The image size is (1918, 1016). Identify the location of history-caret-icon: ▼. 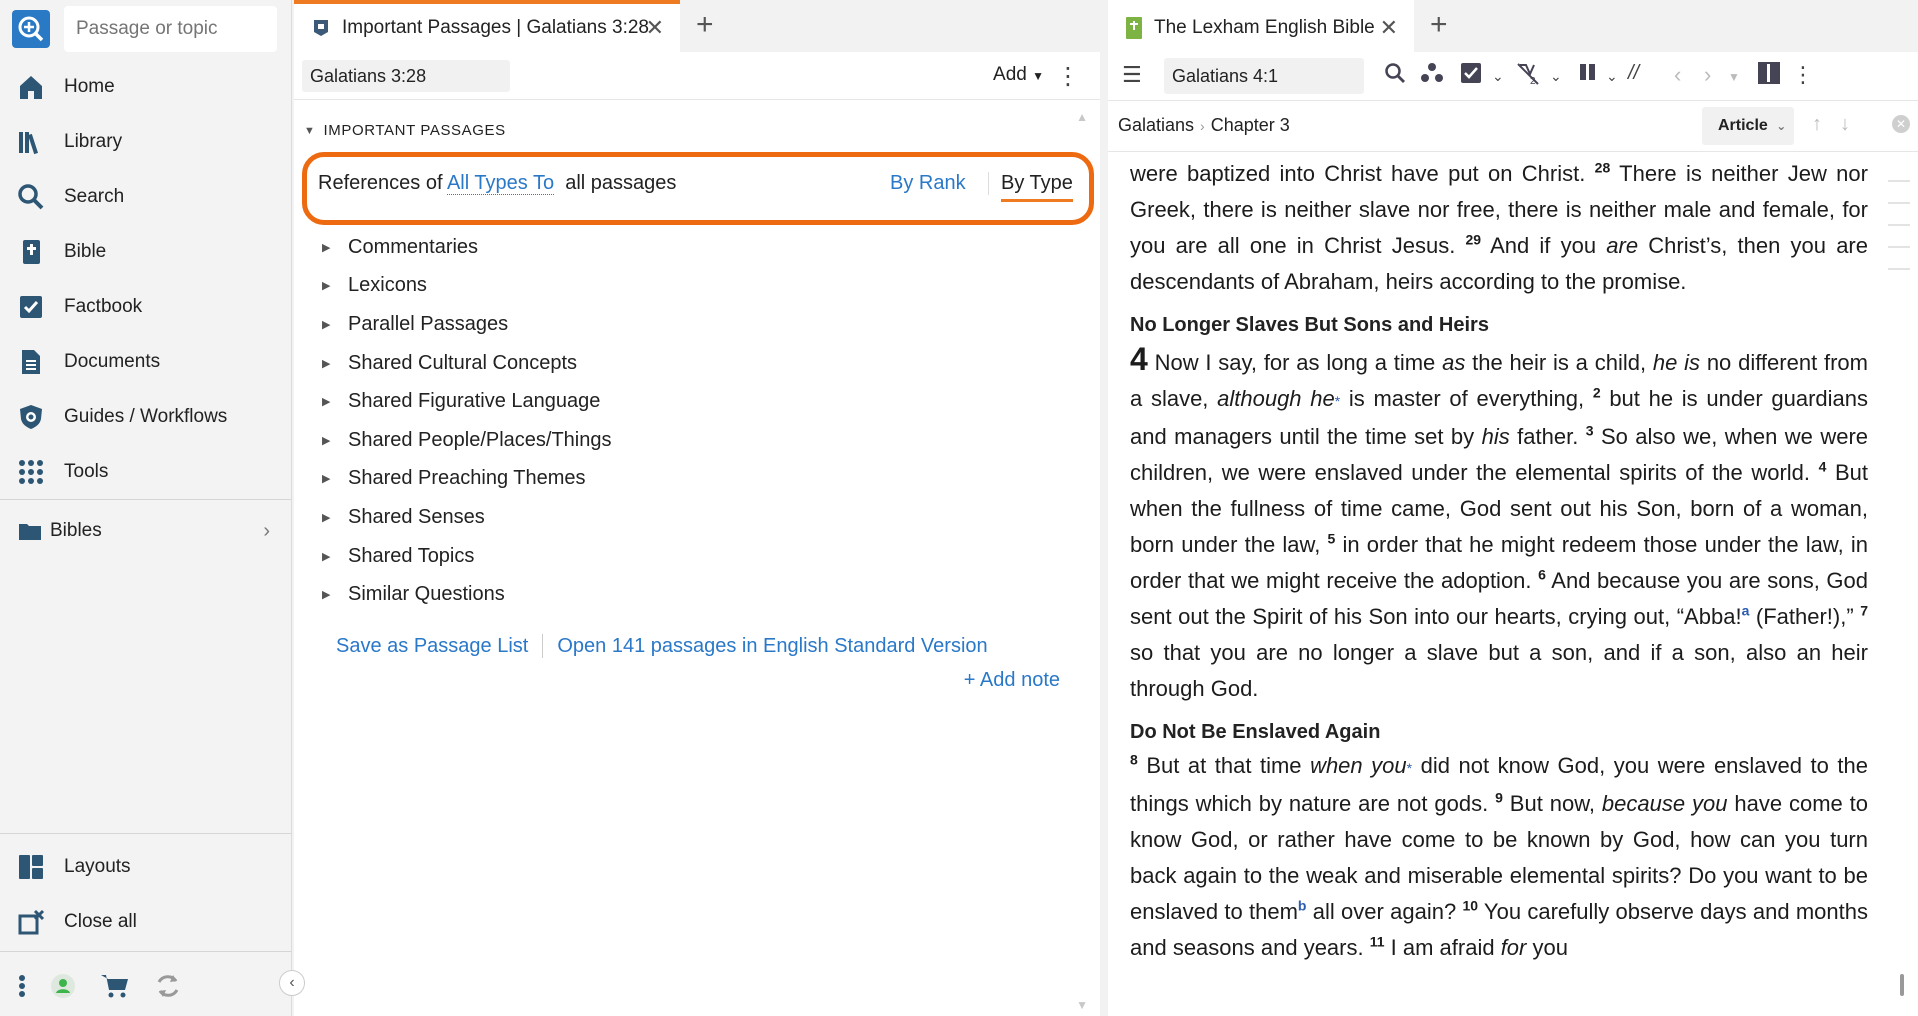
(1734, 77).